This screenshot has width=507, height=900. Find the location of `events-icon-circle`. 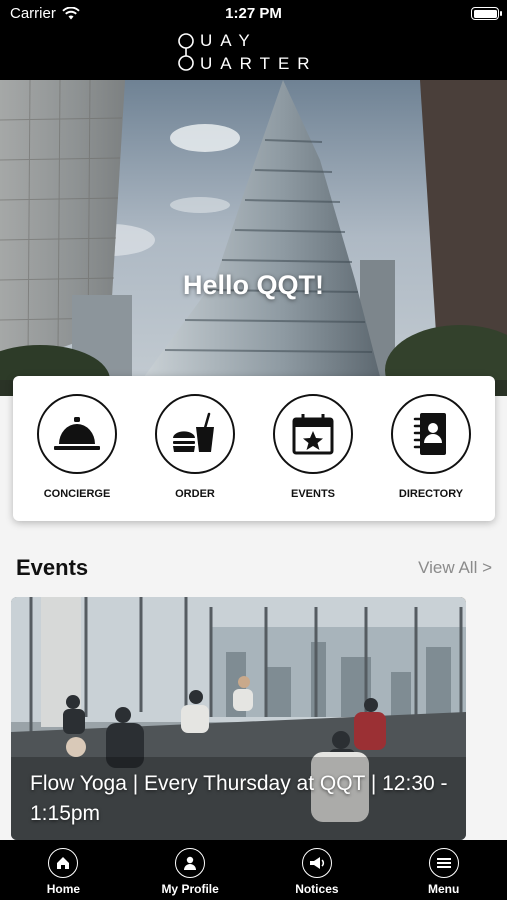

events-icon-circle is located at coordinates (313, 434).